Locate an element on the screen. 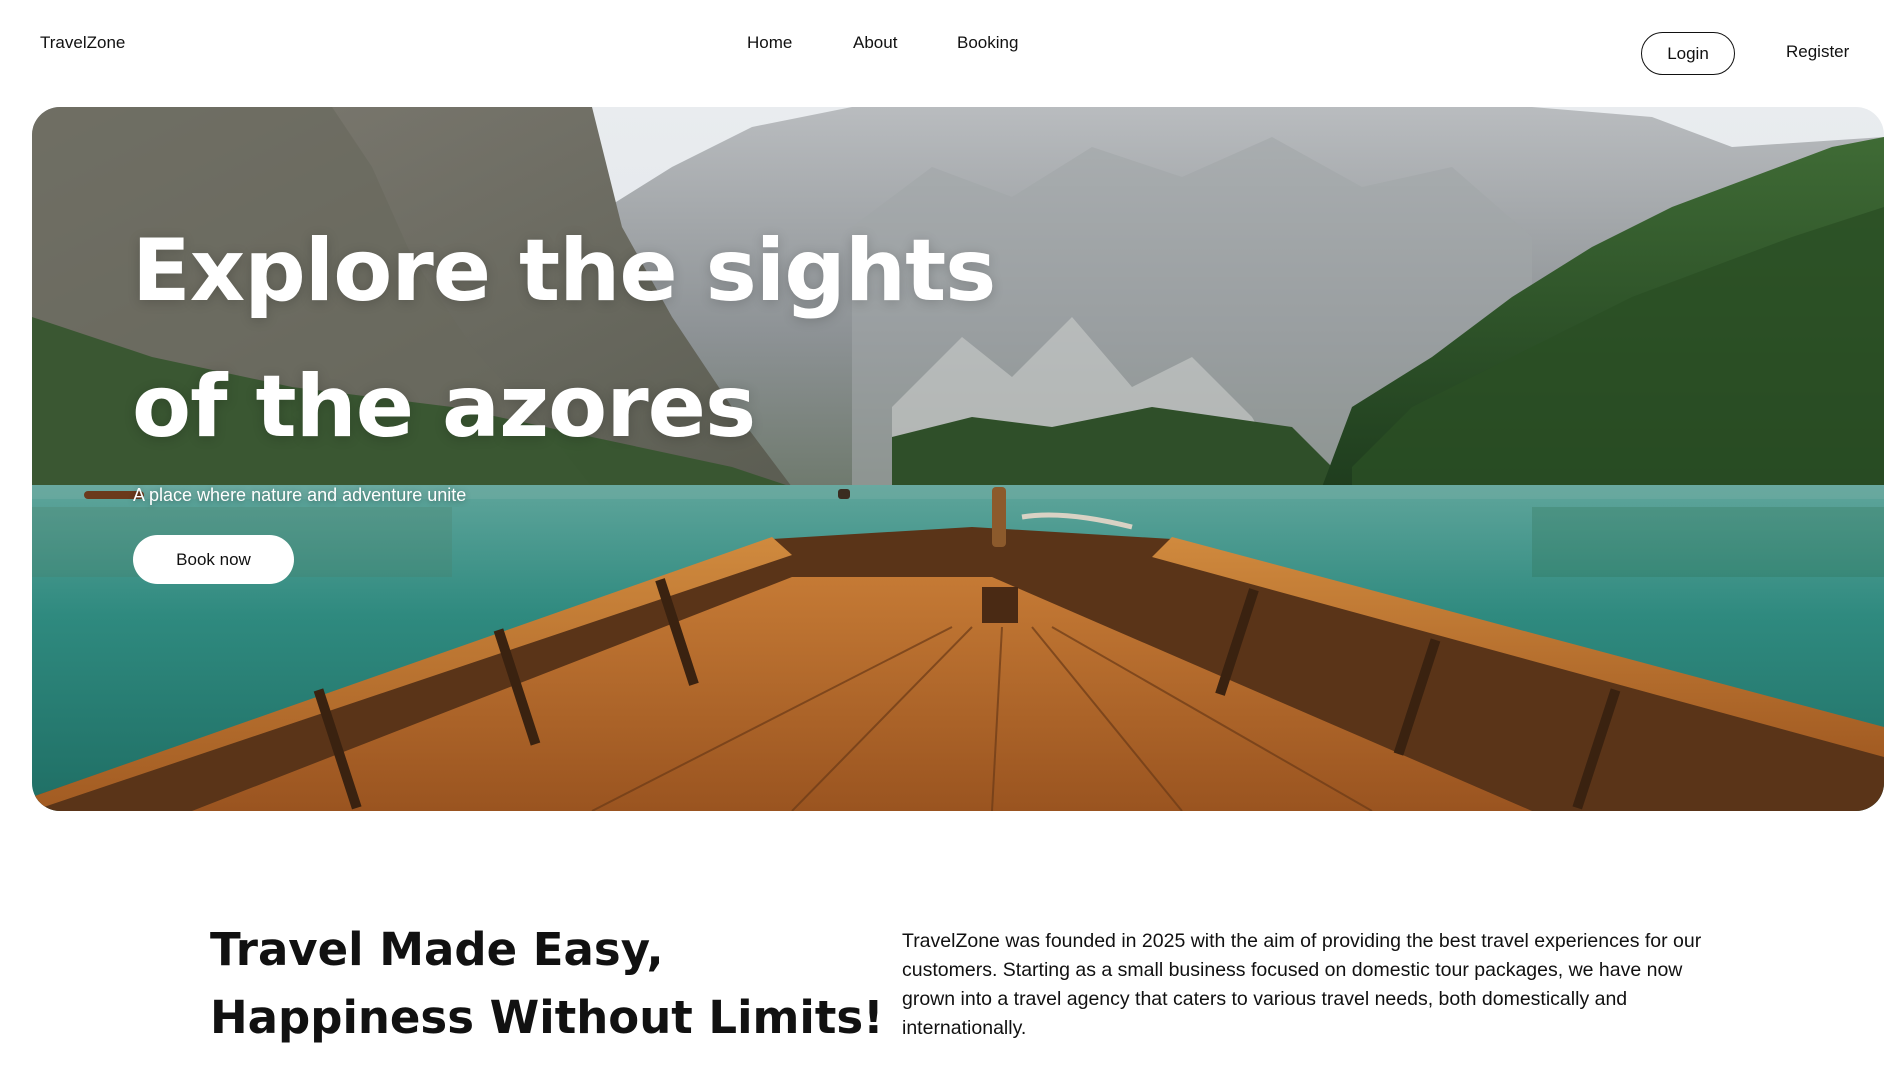 This screenshot has height=1079, width=1903. nav-booking-link: Booking is located at coordinates (987, 43).